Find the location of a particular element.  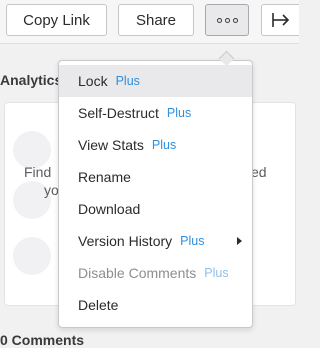

menu-item-version-history: Version History Plus is located at coordinates (155, 241).